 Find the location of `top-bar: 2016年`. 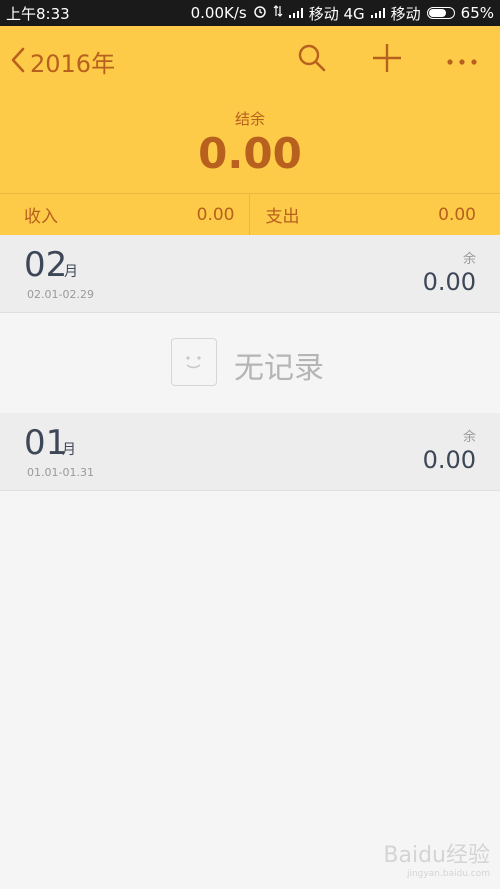

top-bar: 2016年 is located at coordinates (250, 61).